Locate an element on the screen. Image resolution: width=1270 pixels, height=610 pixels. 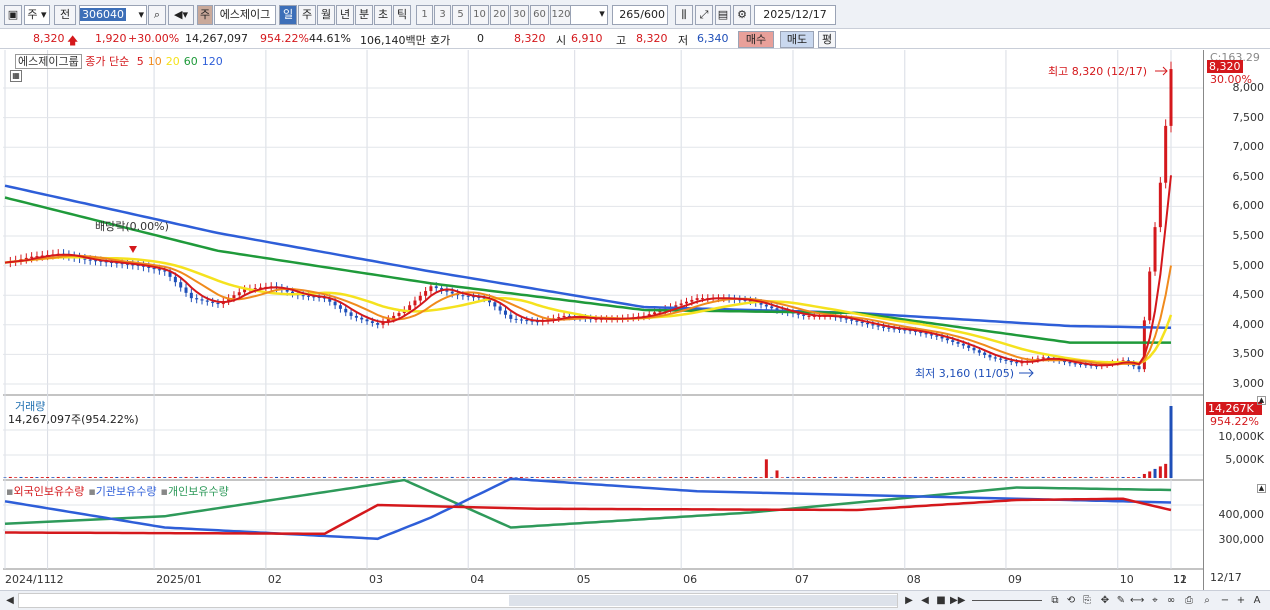
prev-button: 전 is located at coordinates (65, 15).